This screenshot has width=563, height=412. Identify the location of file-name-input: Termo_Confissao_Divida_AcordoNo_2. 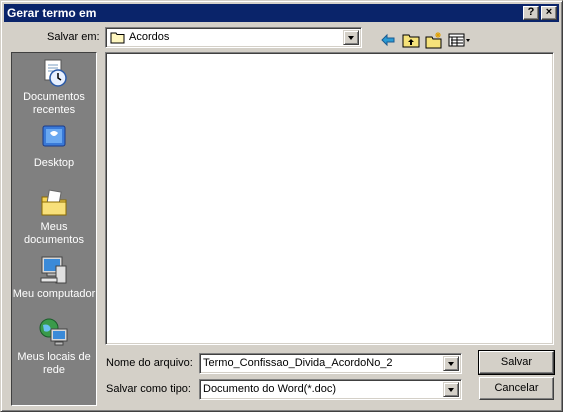
(298, 363).